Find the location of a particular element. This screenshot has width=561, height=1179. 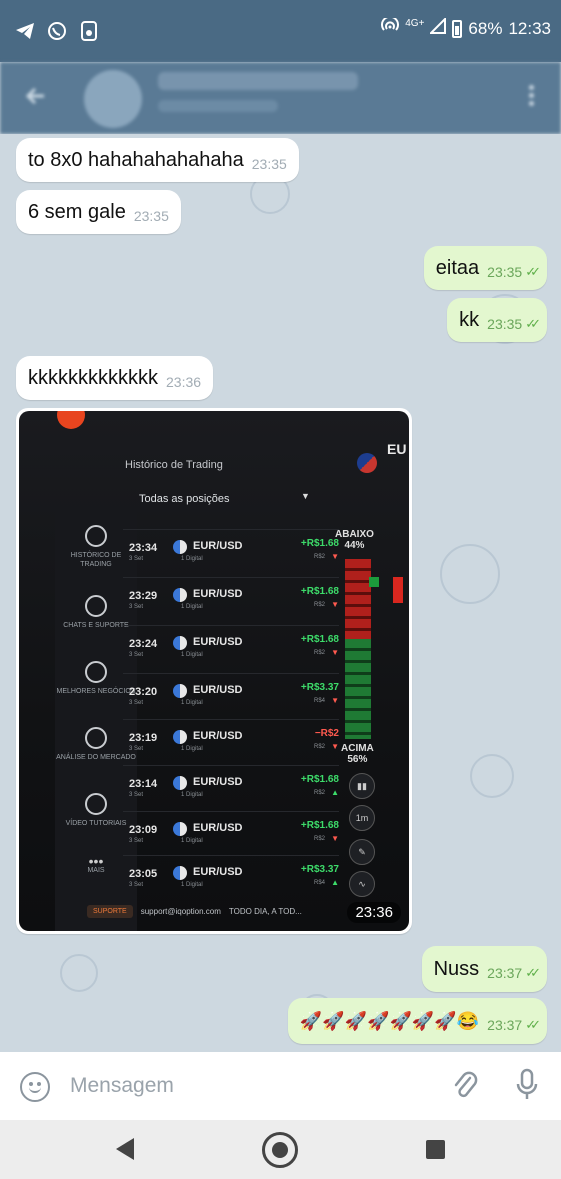

message-outgoing: eitaa 23:35 ✓✓ is located at coordinates (485, 268).